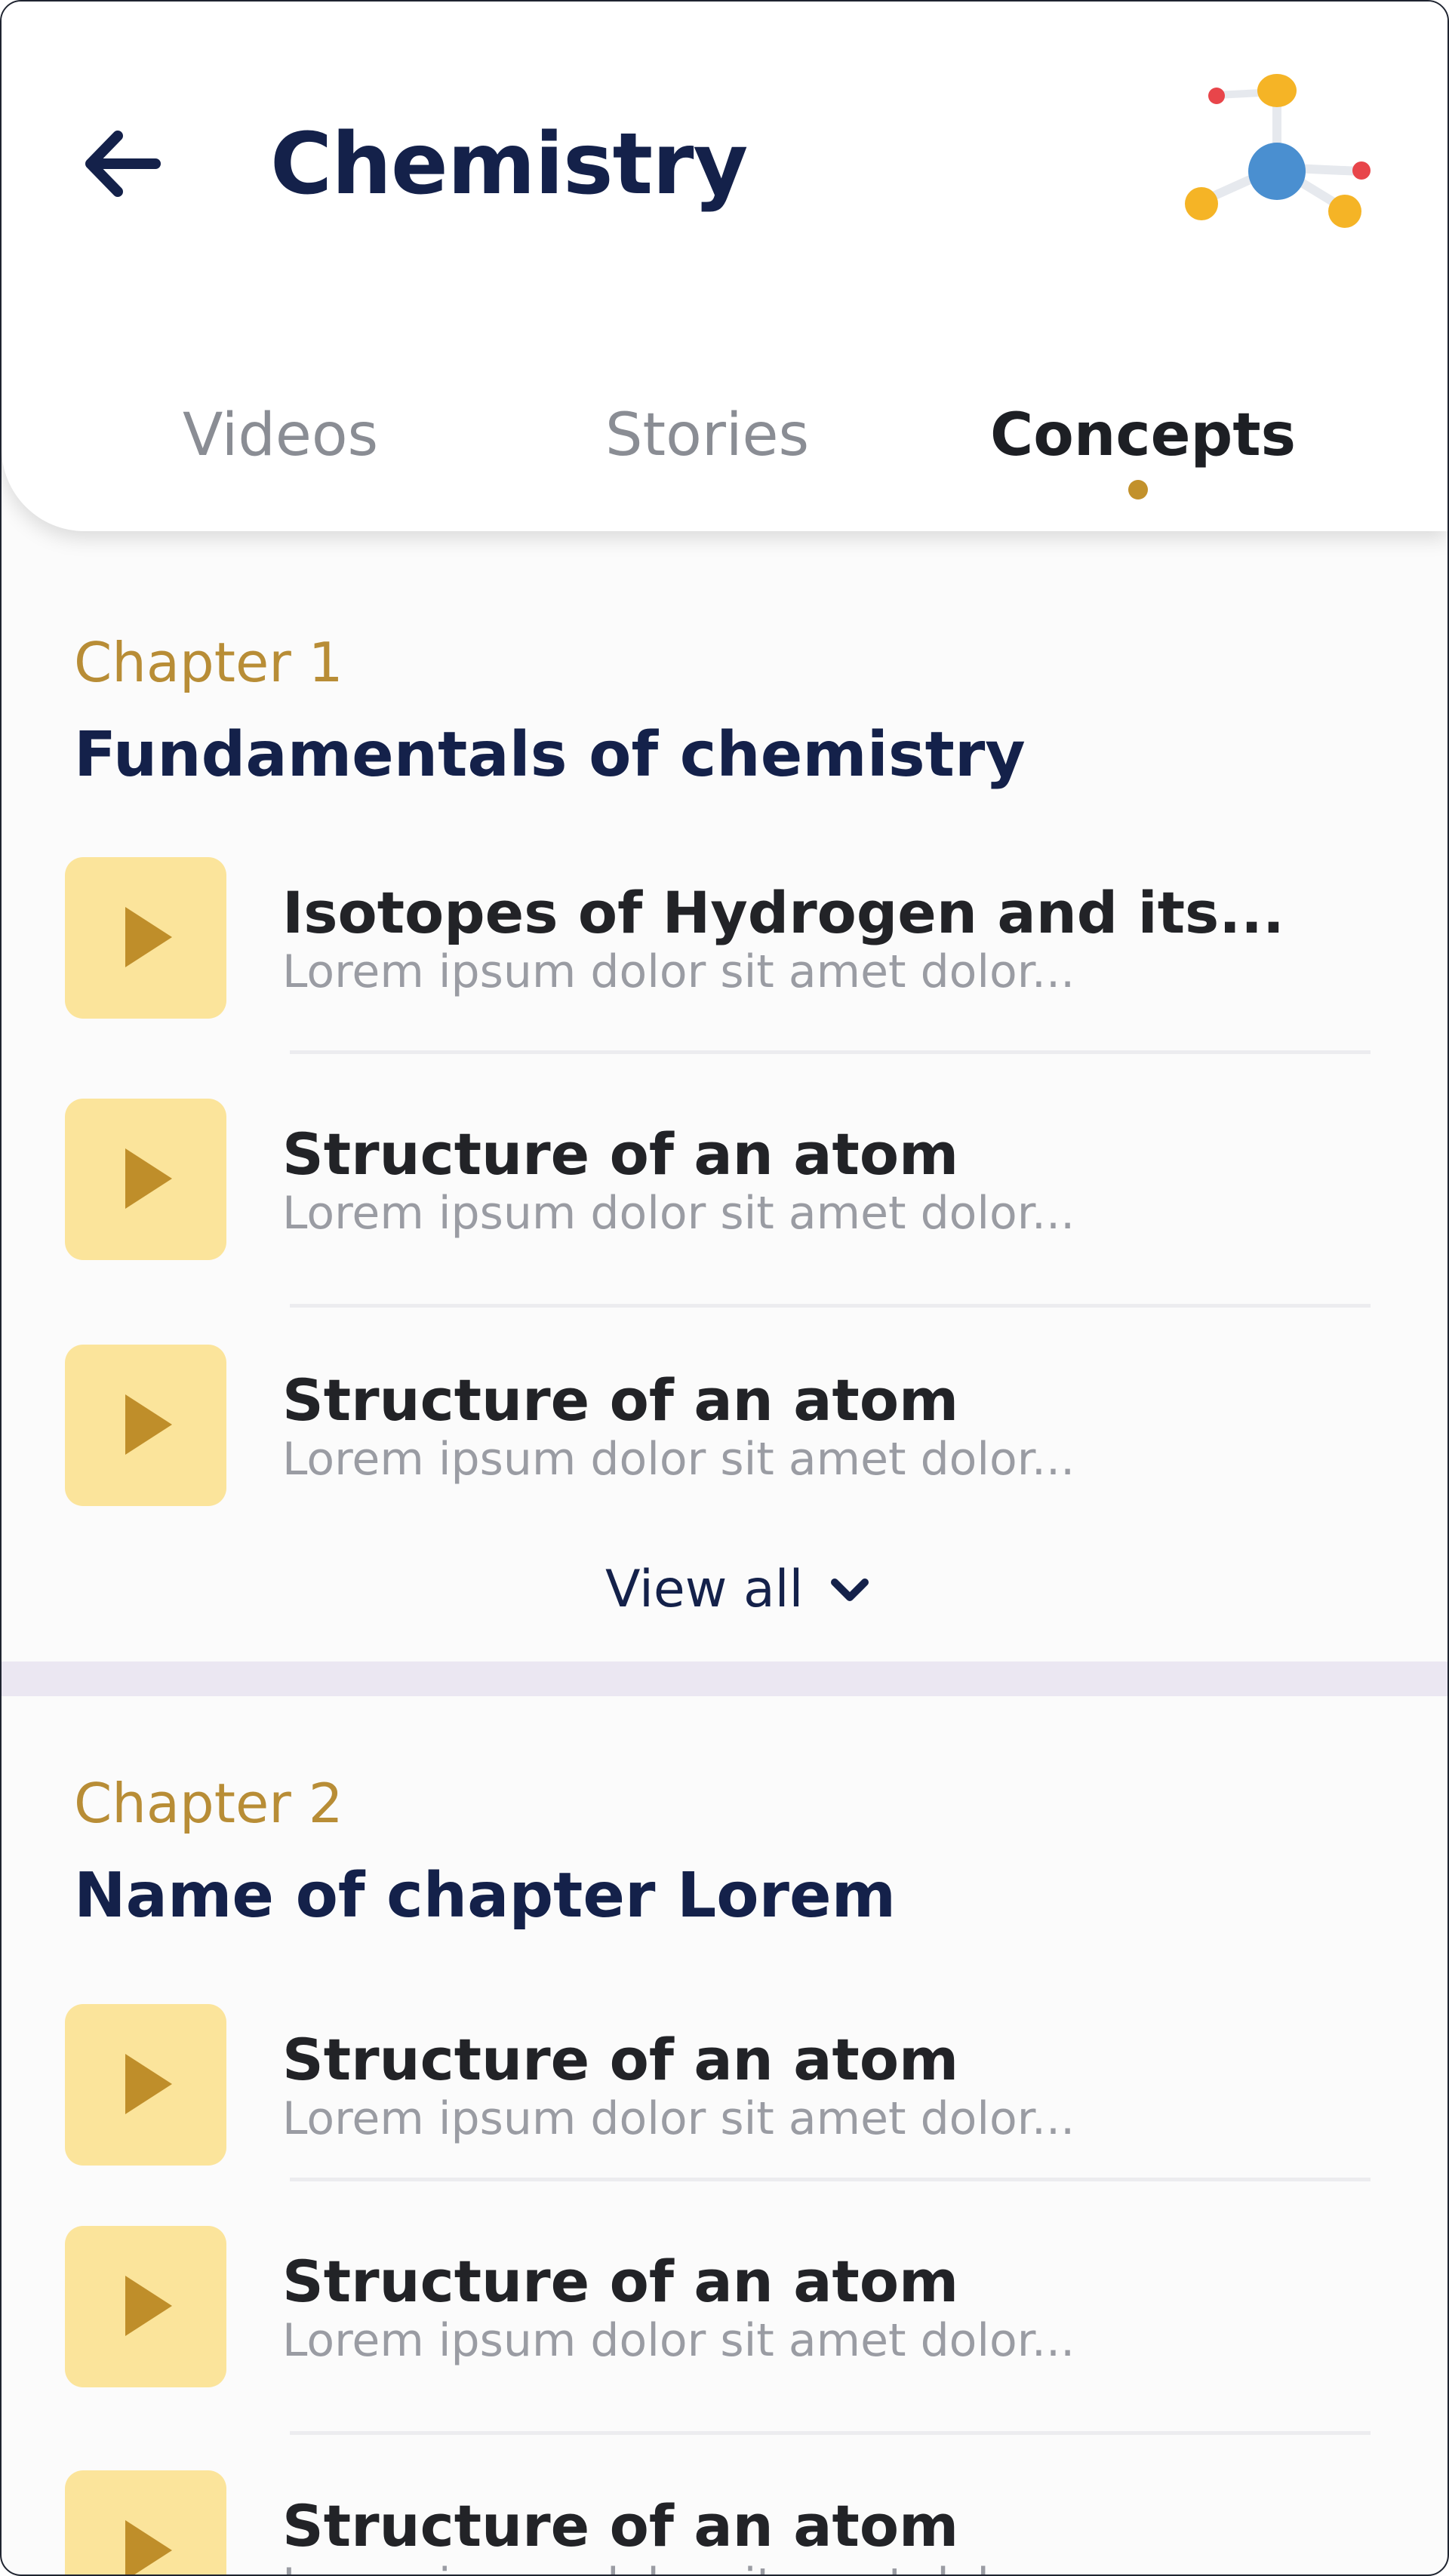 Image resolution: width=1449 pixels, height=2576 pixels. I want to click on tab-videos: Videos, so click(280, 450).